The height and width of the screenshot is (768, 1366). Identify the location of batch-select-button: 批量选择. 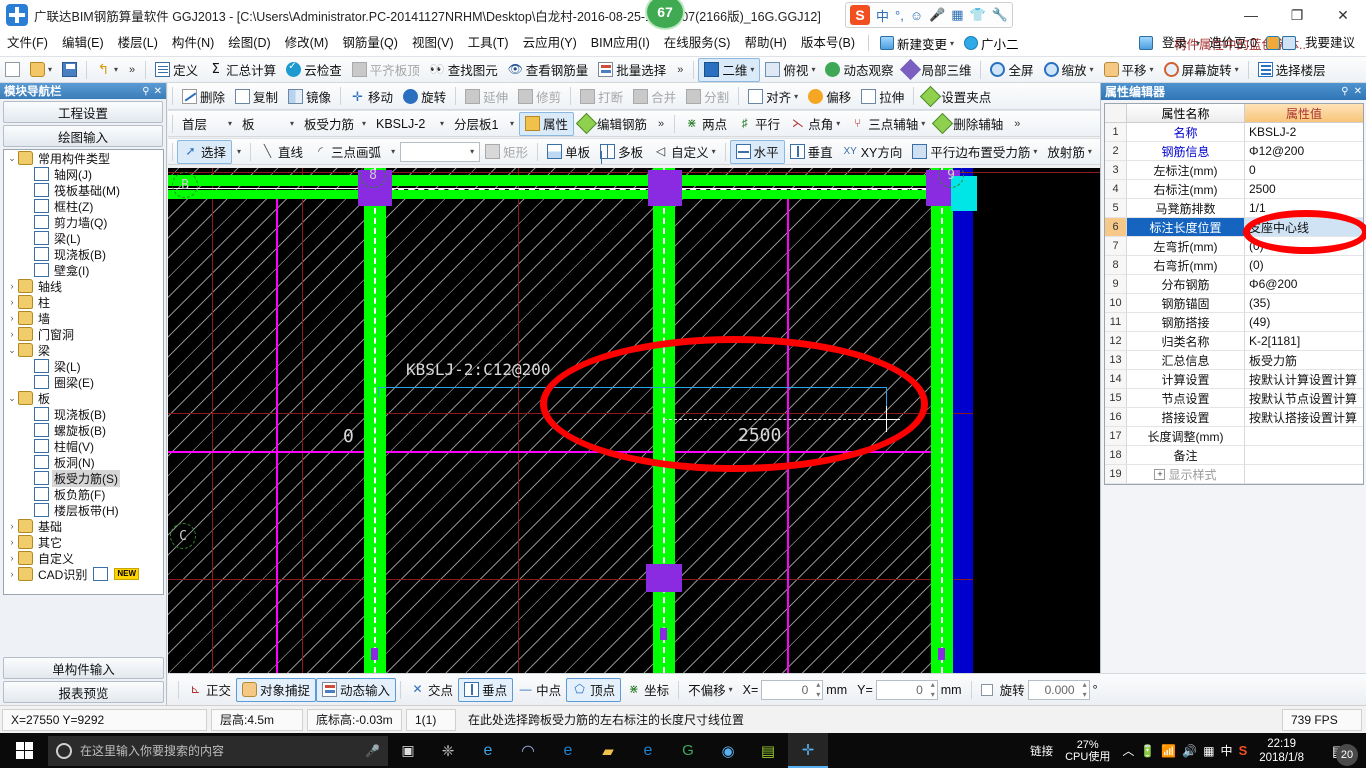
(632, 70).